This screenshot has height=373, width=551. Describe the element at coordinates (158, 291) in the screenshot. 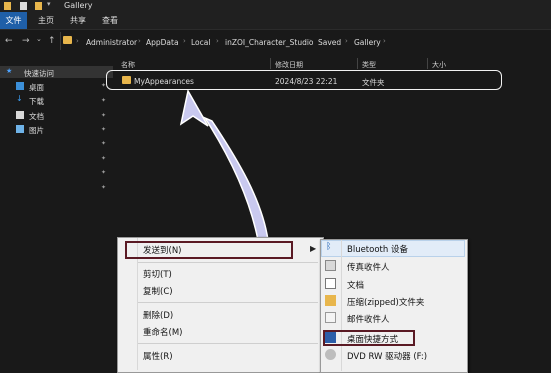

I see `menu-item-copy: 复制(C)` at that location.